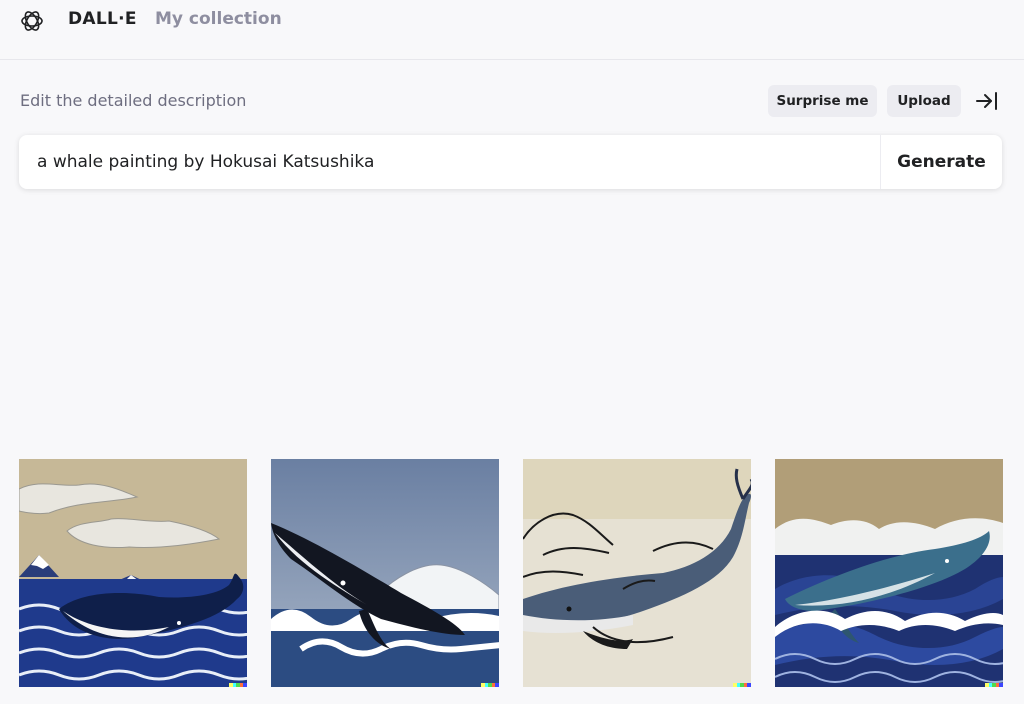  I want to click on top-bar: DALL·E My collection, so click(512, 30).